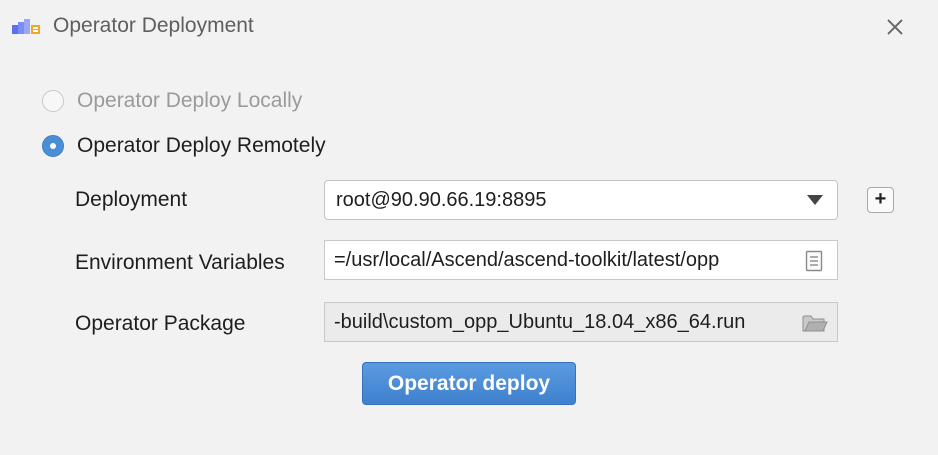 The height and width of the screenshot is (455, 938). Describe the element at coordinates (53, 101) in the screenshot. I see `radio-button-unchecked` at that location.